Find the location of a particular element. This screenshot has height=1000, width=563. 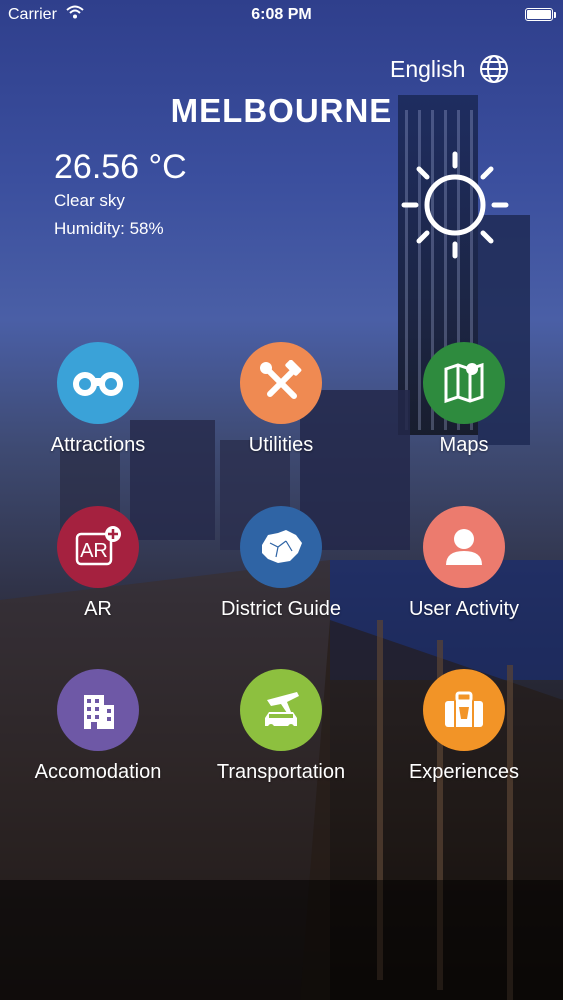

district-guide-circle is located at coordinates (281, 547).